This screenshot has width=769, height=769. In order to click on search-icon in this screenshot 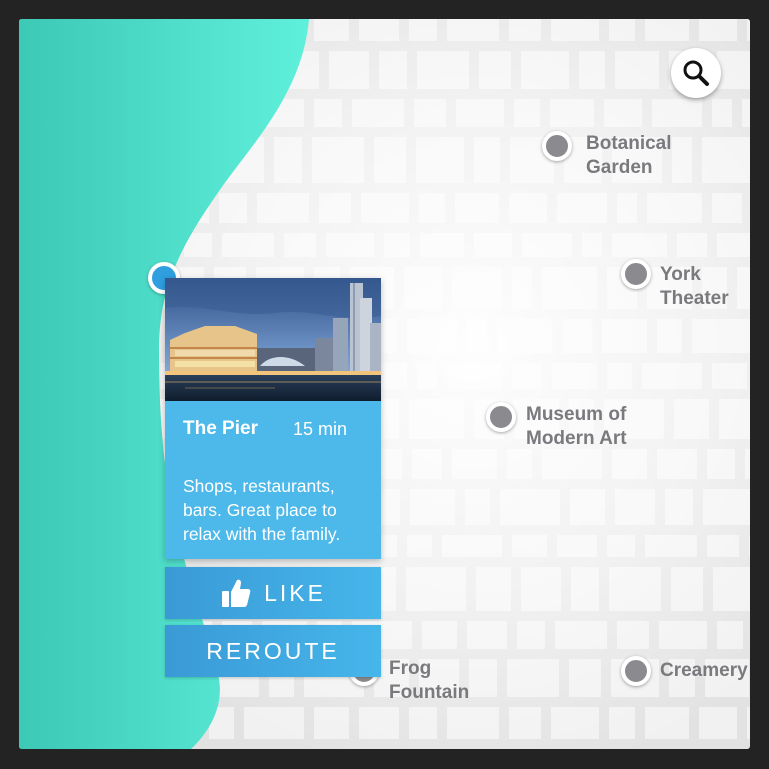, I will do `click(696, 73)`.